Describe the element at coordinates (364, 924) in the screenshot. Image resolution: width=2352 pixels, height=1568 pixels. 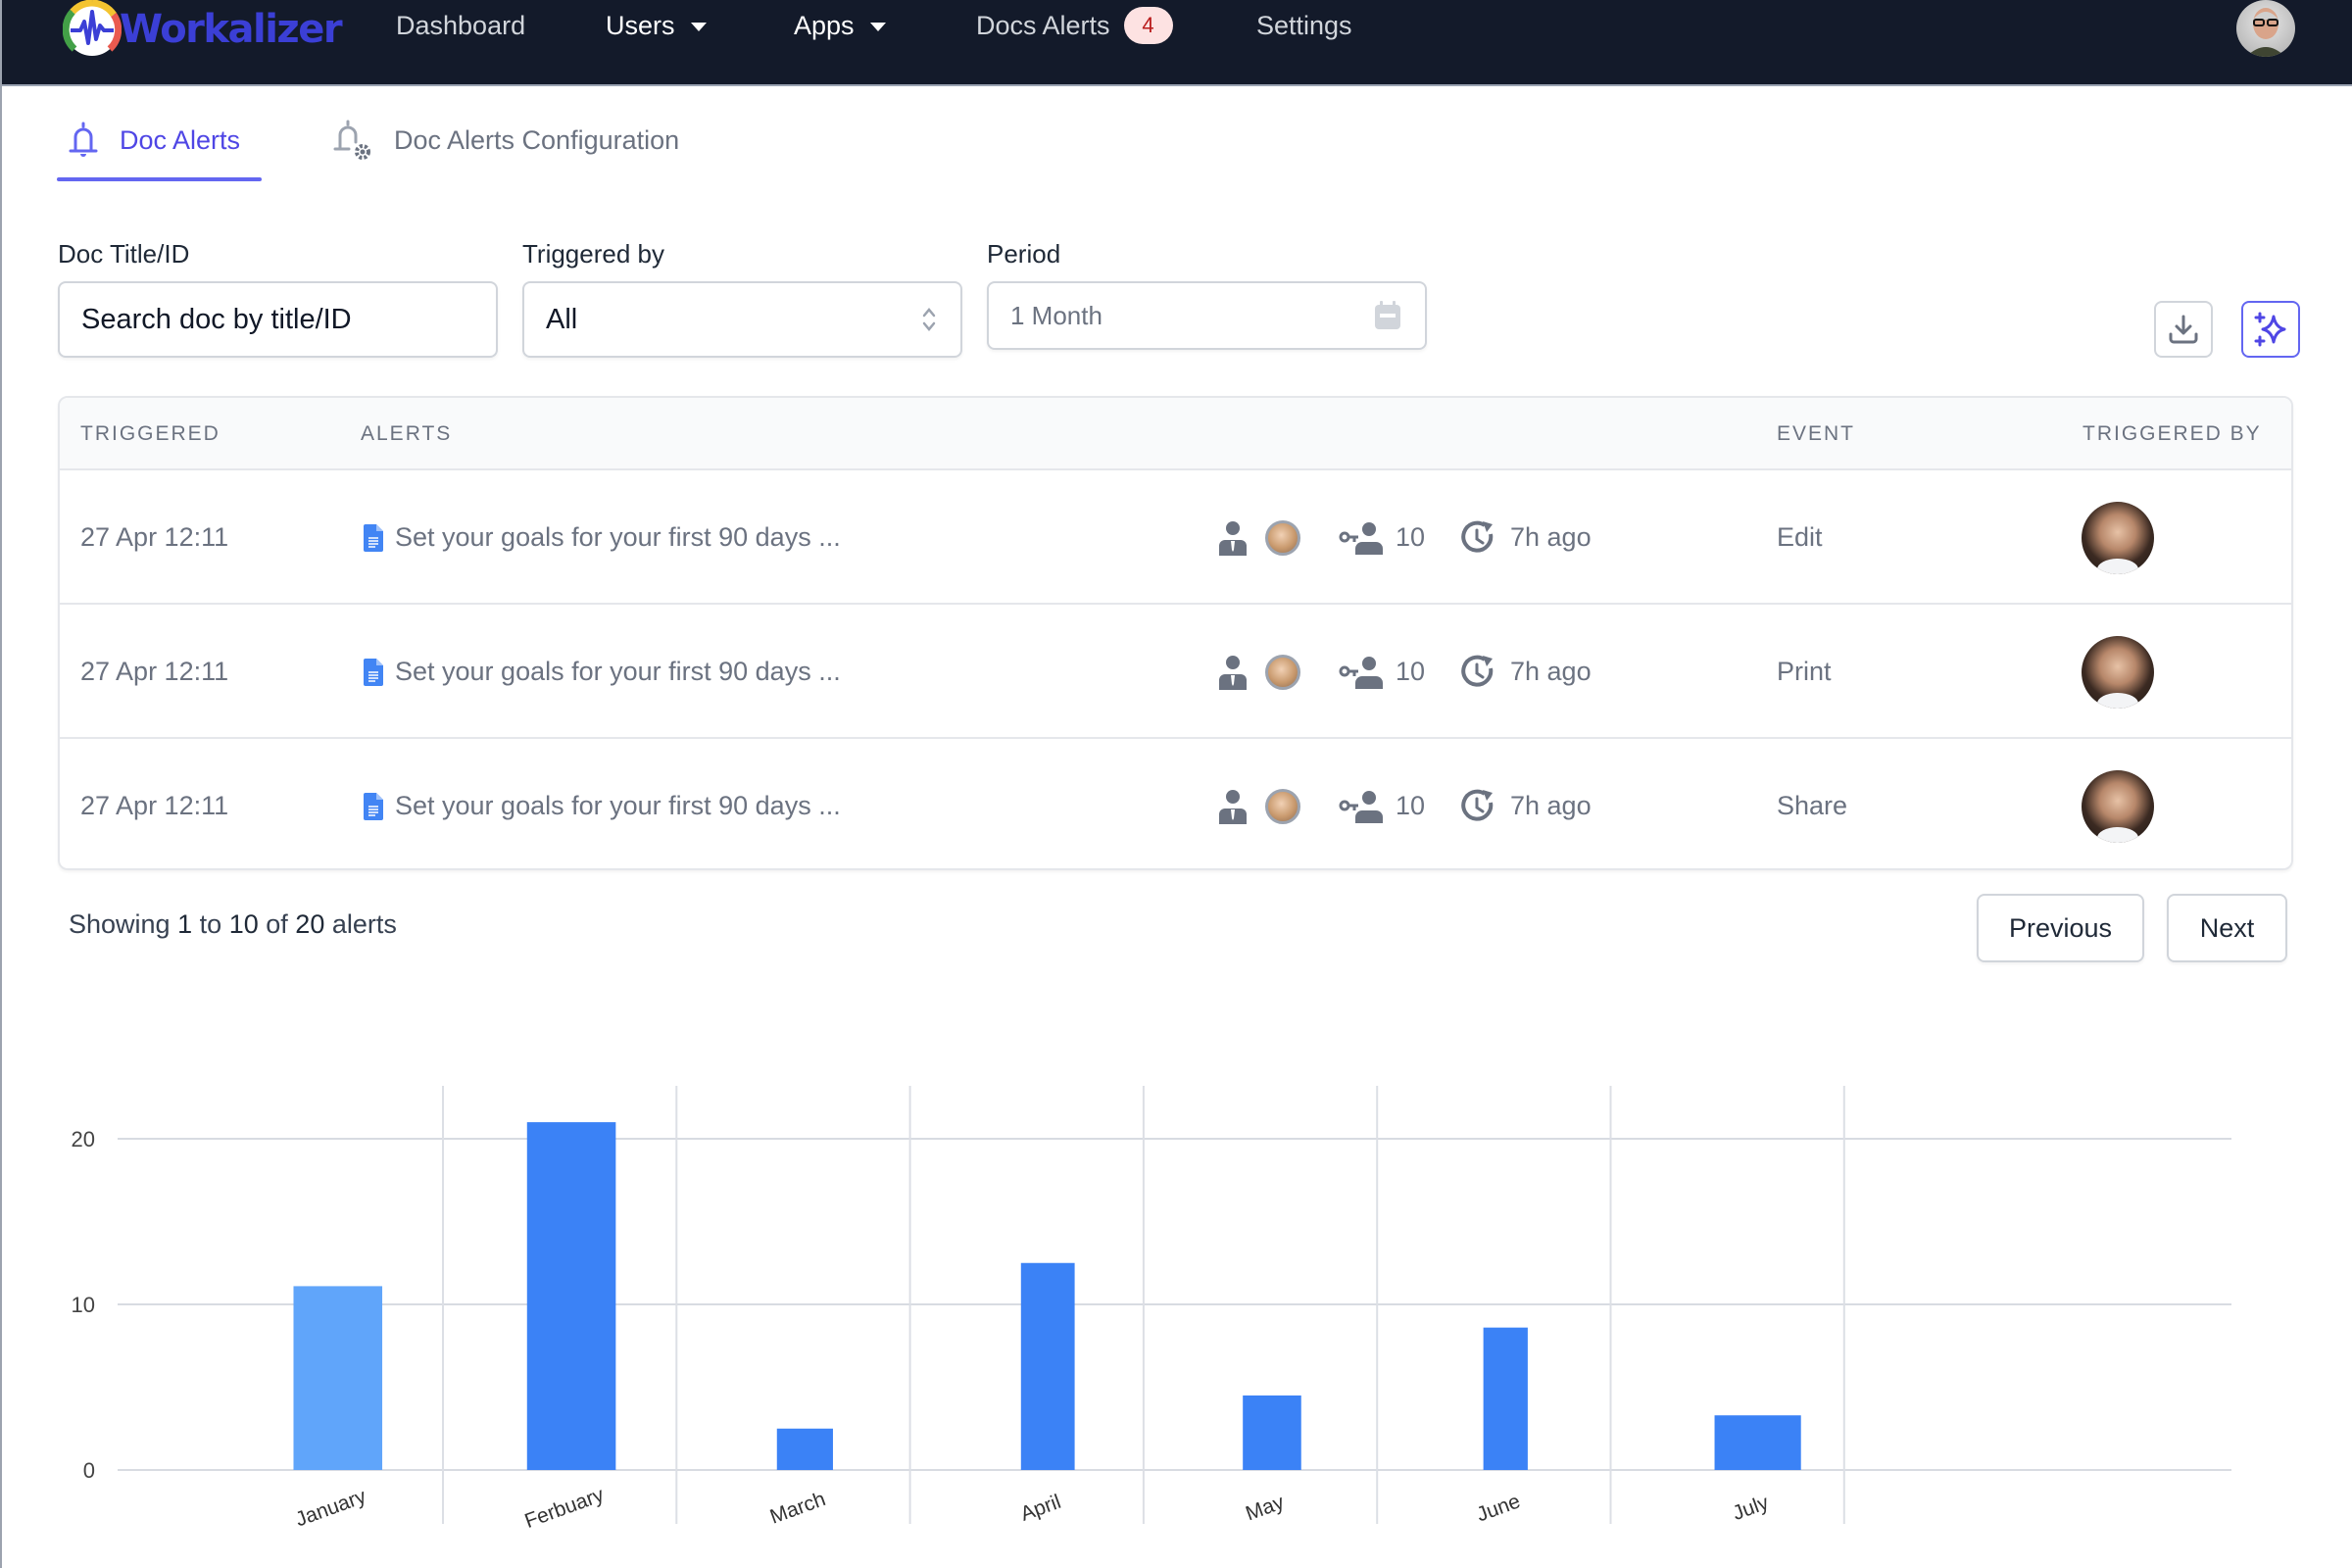
I see `pagination-suffix: alerts` at that location.